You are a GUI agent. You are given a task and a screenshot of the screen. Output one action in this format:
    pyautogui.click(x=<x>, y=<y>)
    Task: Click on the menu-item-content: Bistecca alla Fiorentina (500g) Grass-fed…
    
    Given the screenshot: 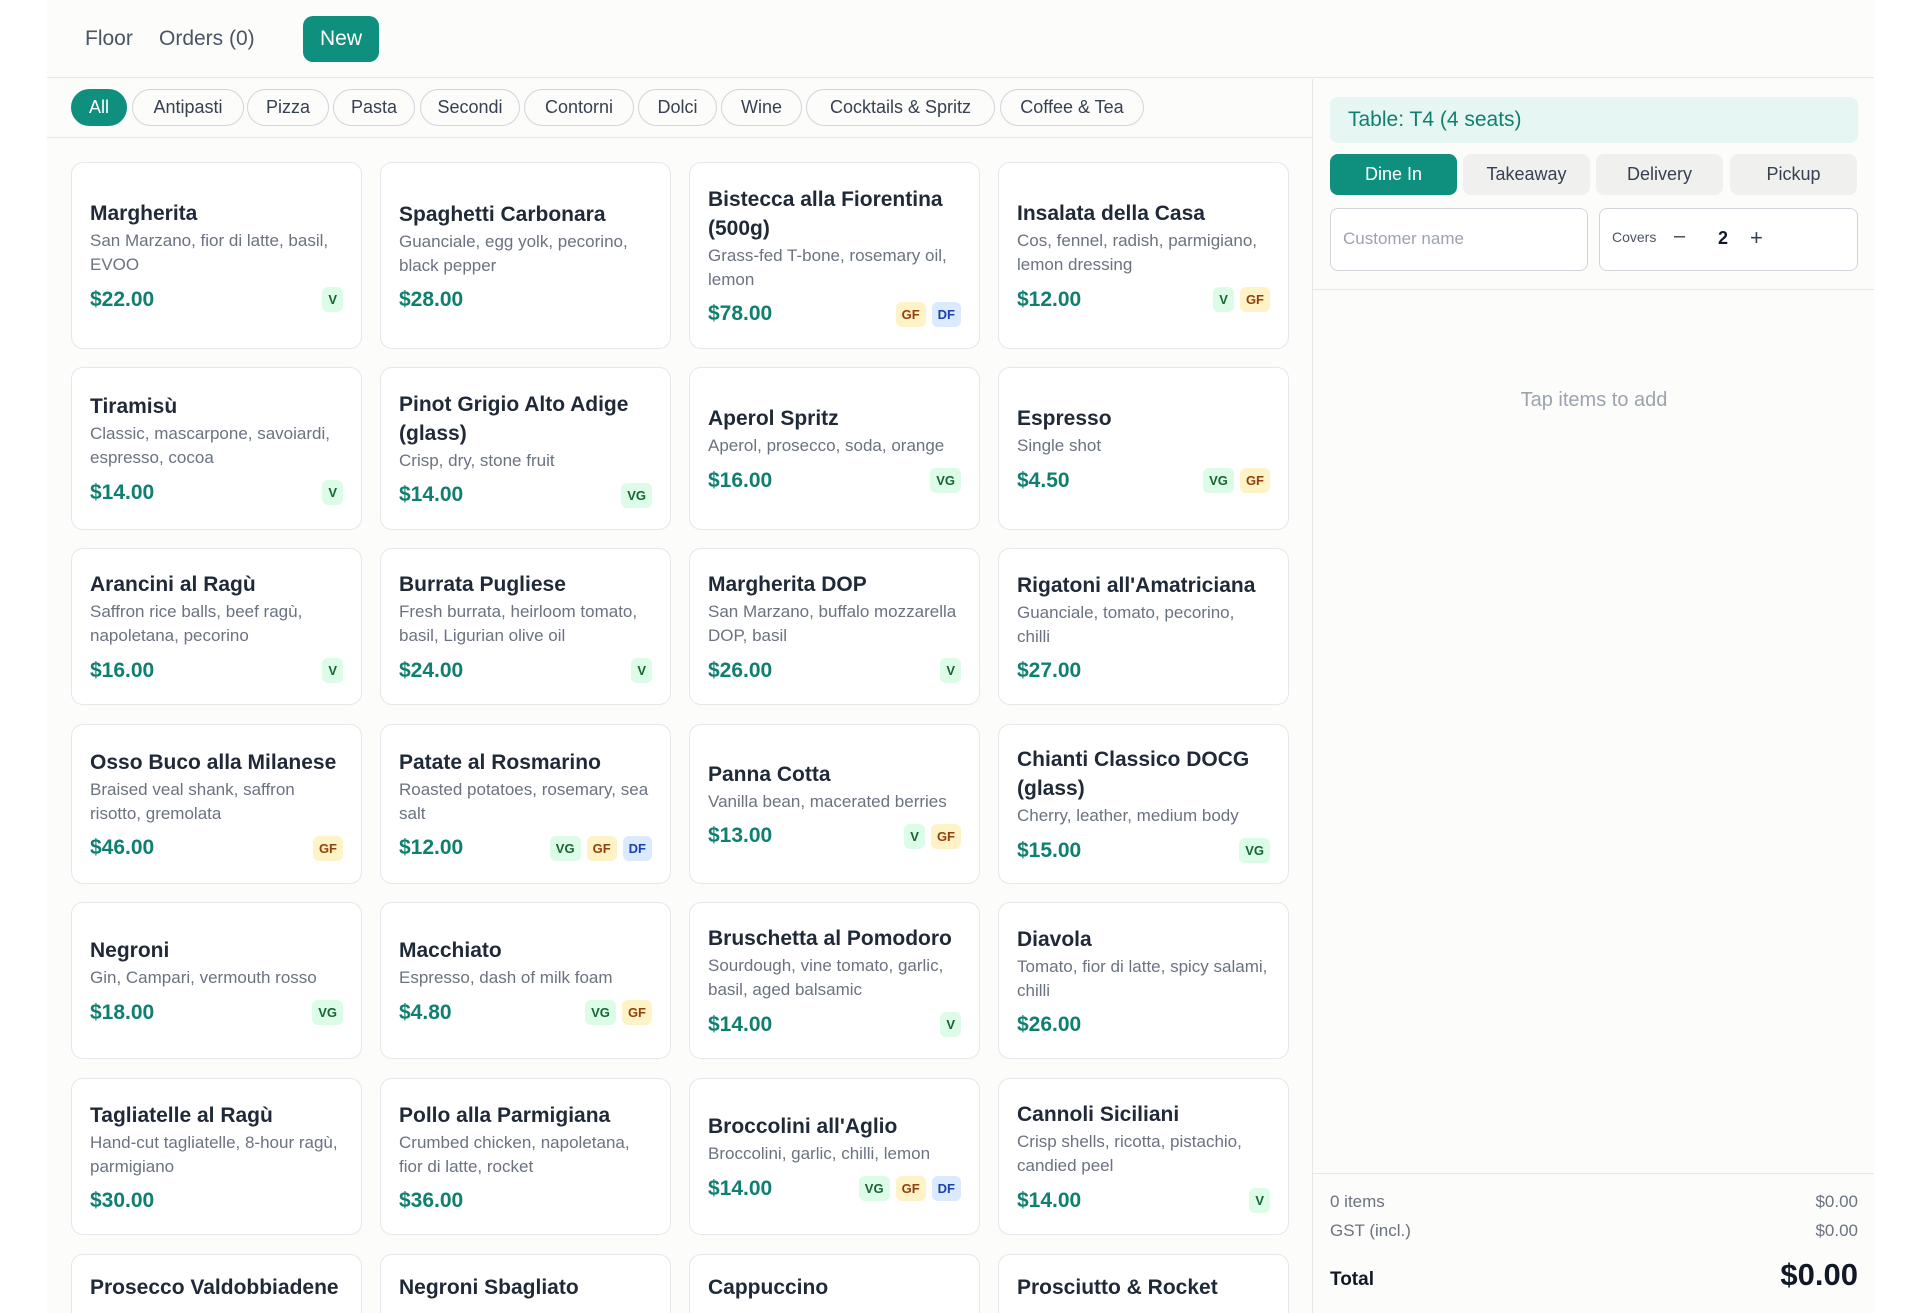 What is the action you would take?
    pyautogui.click(x=834, y=255)
    